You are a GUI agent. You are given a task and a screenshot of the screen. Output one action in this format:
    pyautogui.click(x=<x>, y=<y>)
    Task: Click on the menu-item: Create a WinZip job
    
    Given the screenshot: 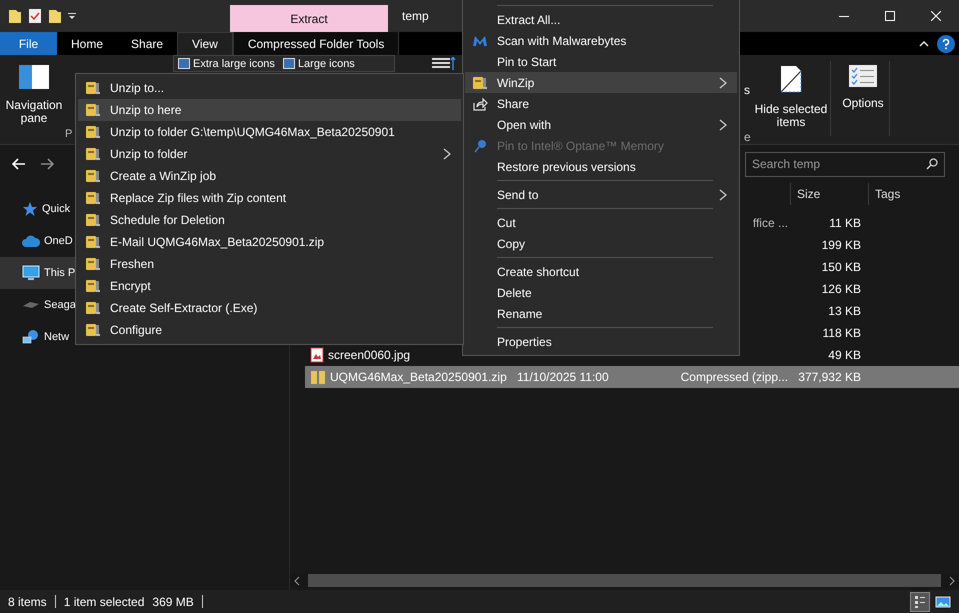 What is the action you would take?
    pyautogui.click(x=269, y=176)
    